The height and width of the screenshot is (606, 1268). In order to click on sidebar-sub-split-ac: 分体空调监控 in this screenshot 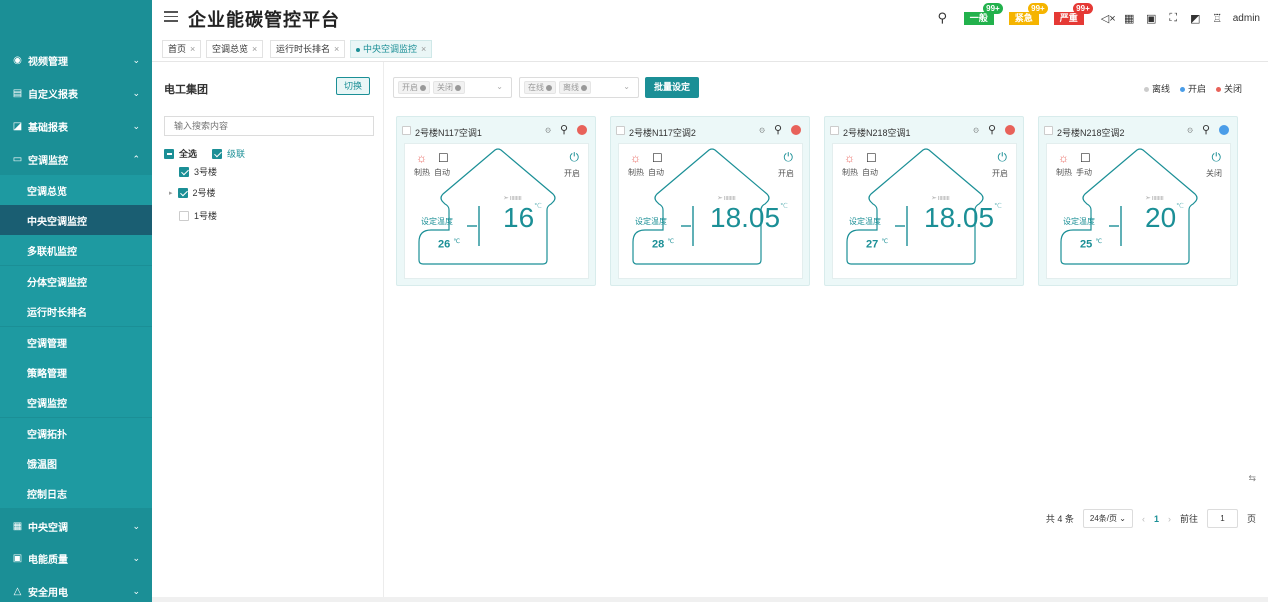, I will do `click(76, 281)`.